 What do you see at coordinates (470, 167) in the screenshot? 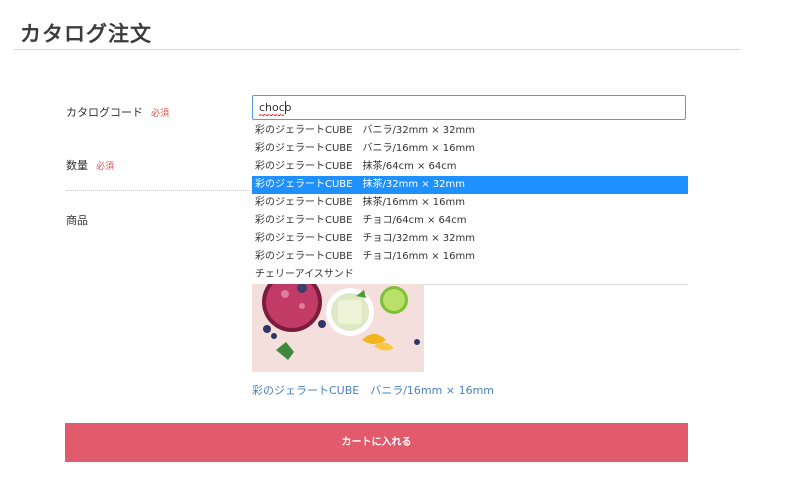
I see `autocomplete-option: 彩のジェラートCUBE 抹茶/64cm × 64cm` at bounding box center [470, 167].